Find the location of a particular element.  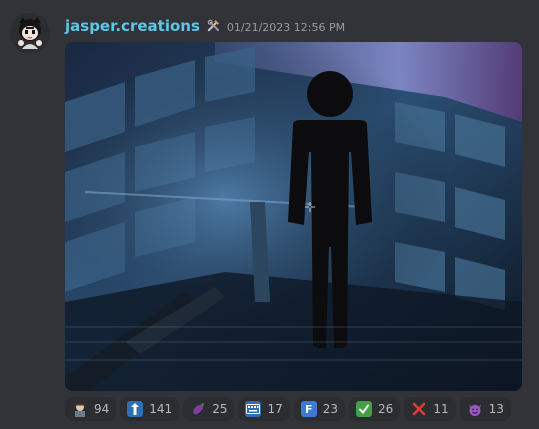

cartoon-face-emoji is located at coordinates (80, 409).